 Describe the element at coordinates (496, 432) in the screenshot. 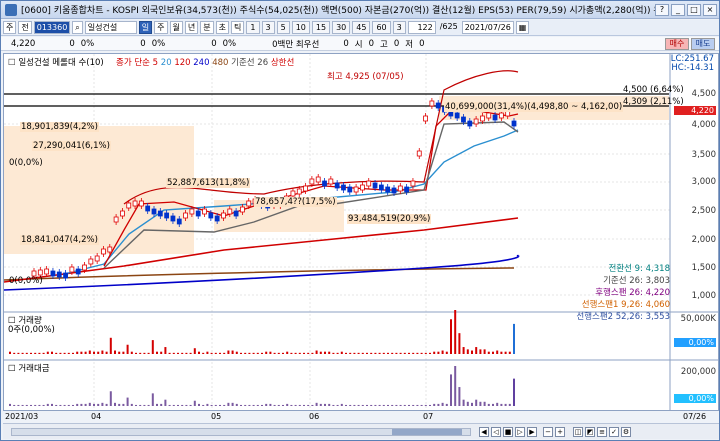

I see `nav-prev-icon: ◁` at that location.